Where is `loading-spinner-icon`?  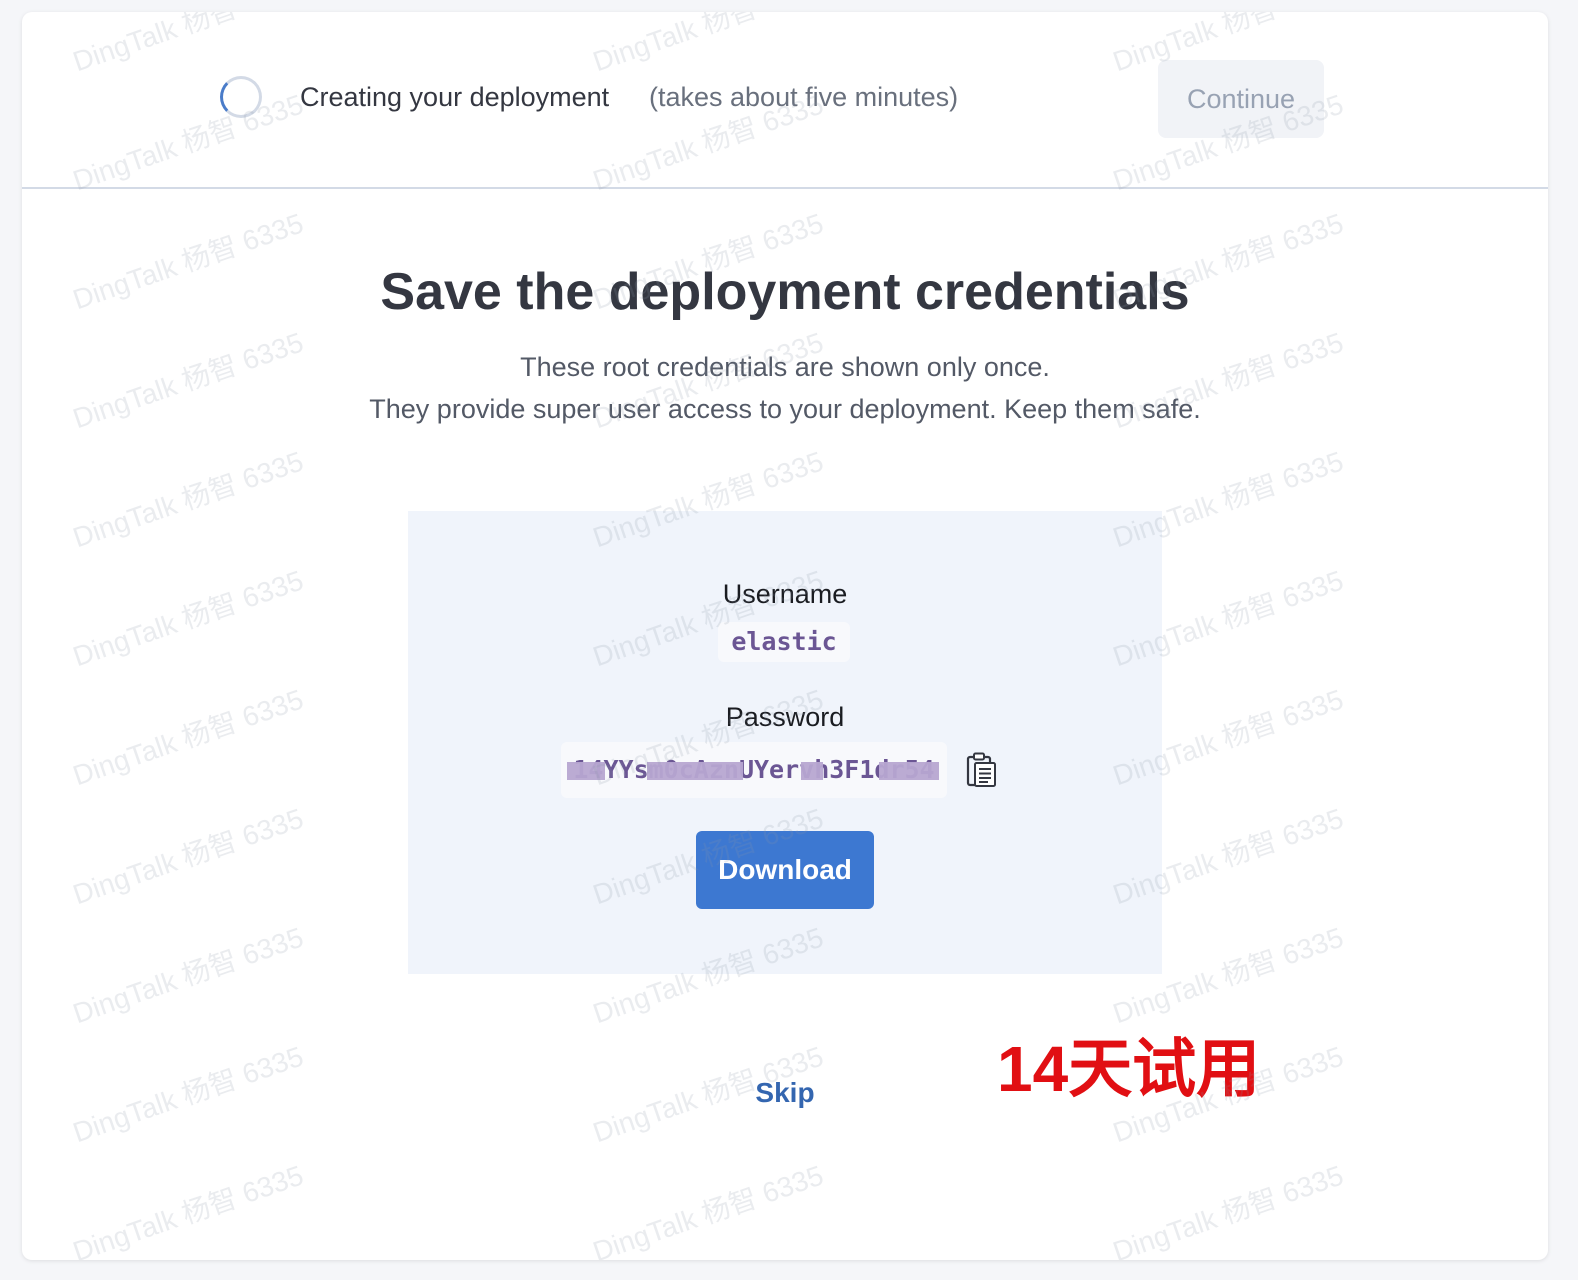 loading-spinner-icon is located at coordinates (241, 97).